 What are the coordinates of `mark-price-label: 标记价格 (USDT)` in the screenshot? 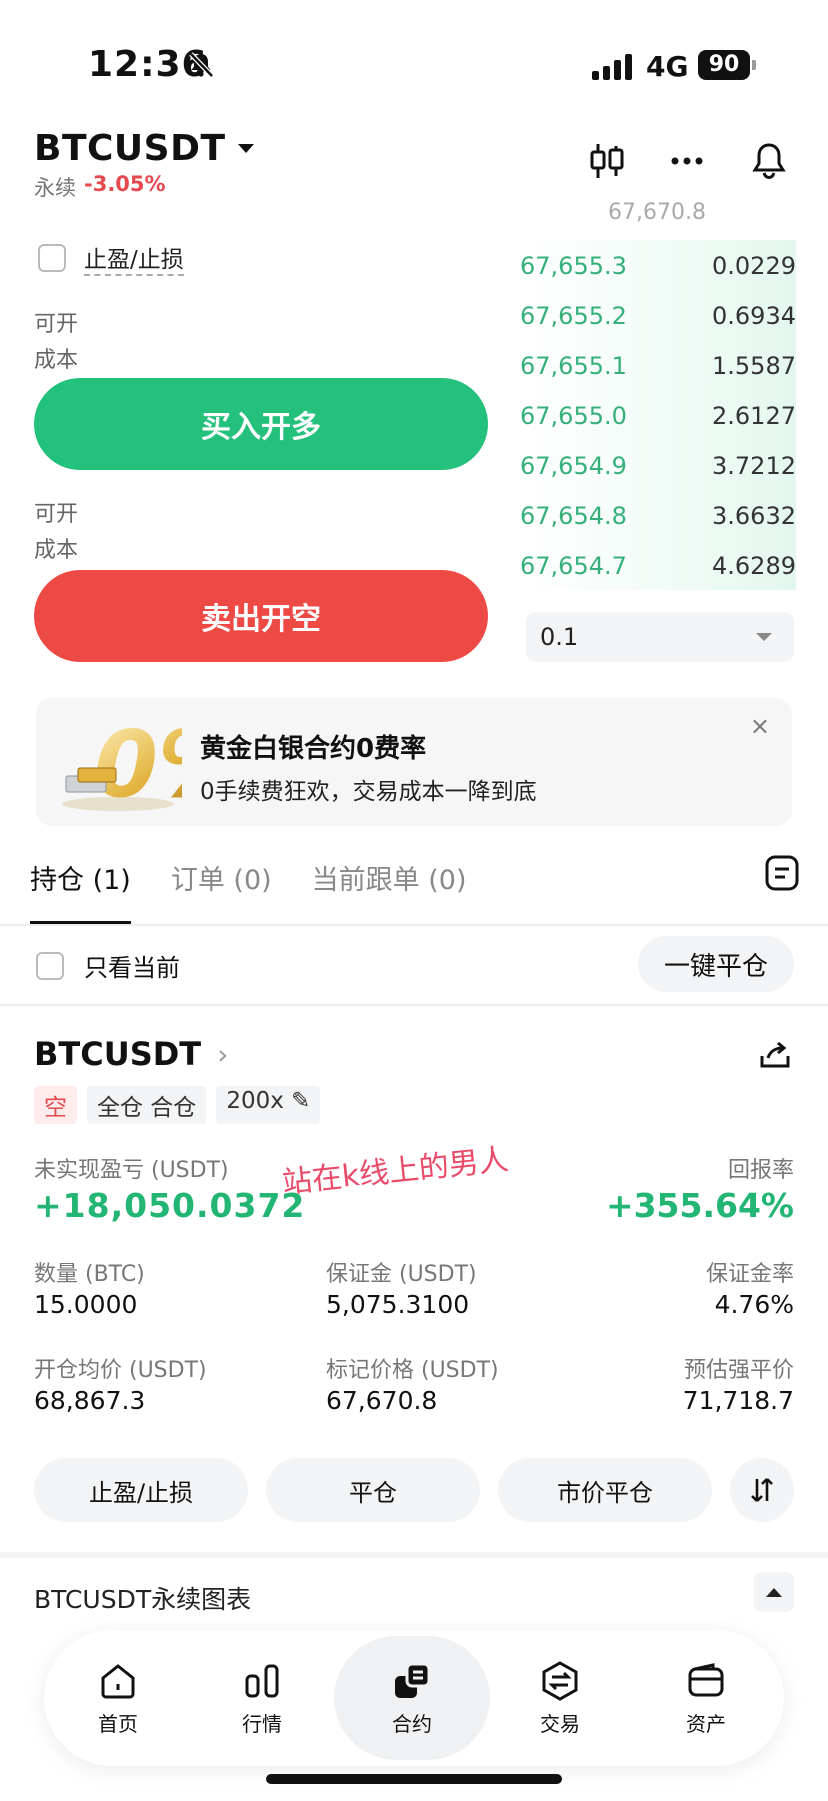 It's located at (412, 1370).